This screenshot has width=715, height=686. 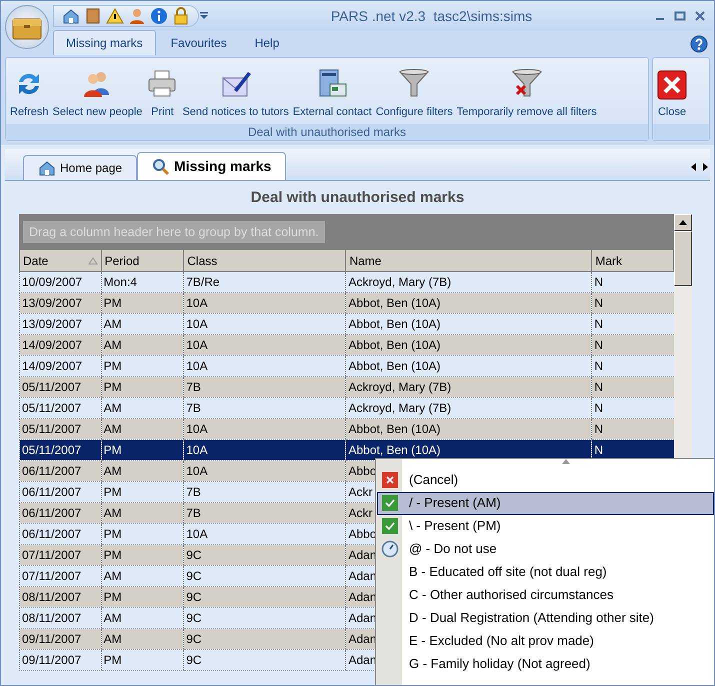 I want to click on scroll-left-icon, so click(x=694, y=167).